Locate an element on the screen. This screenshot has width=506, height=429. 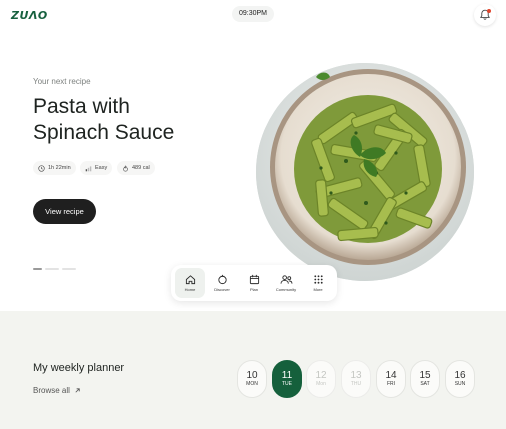
nav-discover: Discover is located at coordinates (222, 283).